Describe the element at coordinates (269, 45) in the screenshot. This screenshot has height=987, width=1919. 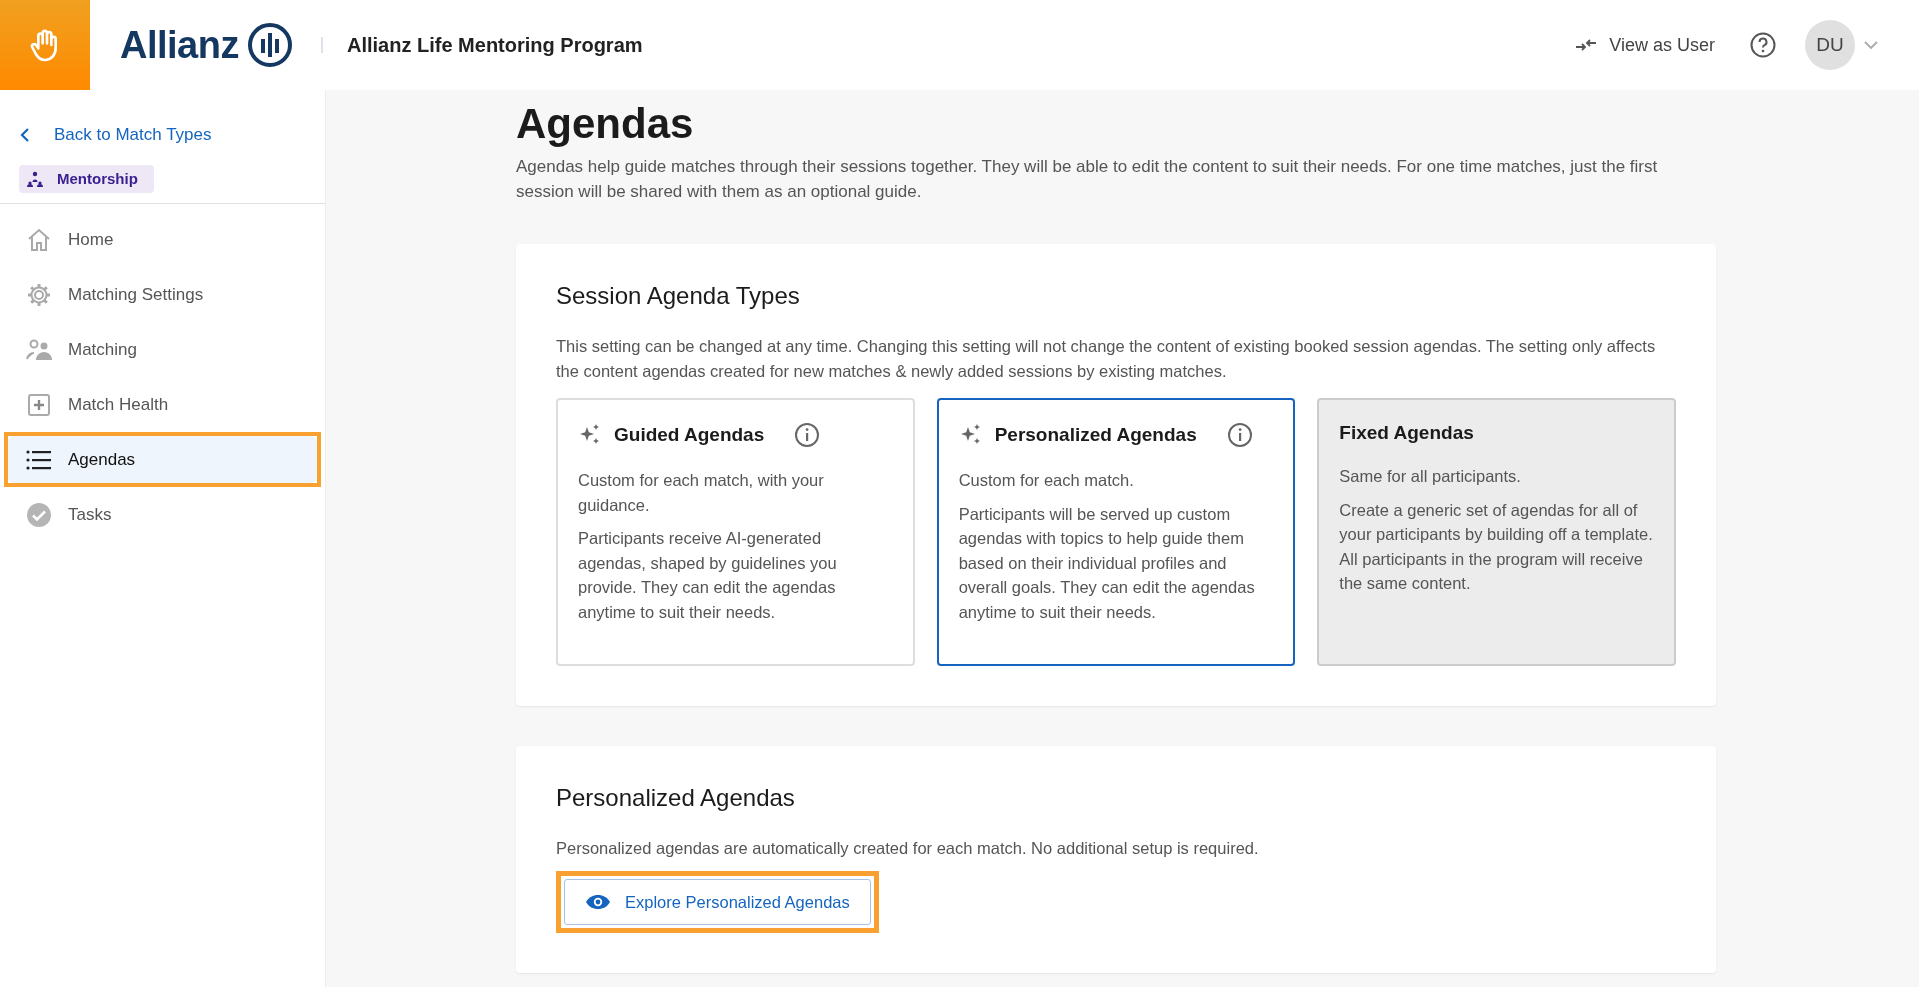
I see `brand-emblem-icon` at that location.